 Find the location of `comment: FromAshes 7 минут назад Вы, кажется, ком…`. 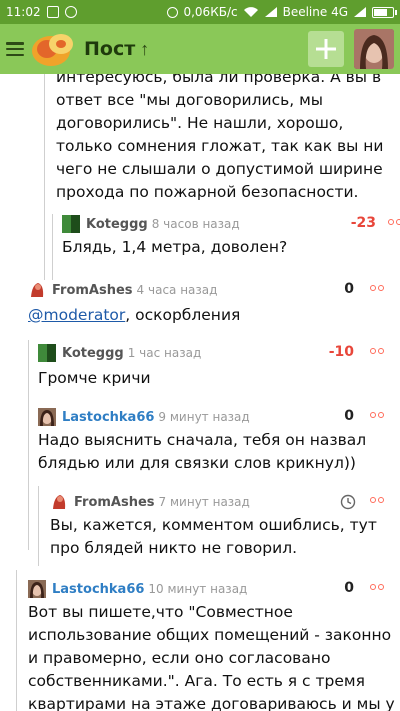

comment: FromAshes 7 минут назад Вы, кажется, ком… is located at coordinates (225, 526).